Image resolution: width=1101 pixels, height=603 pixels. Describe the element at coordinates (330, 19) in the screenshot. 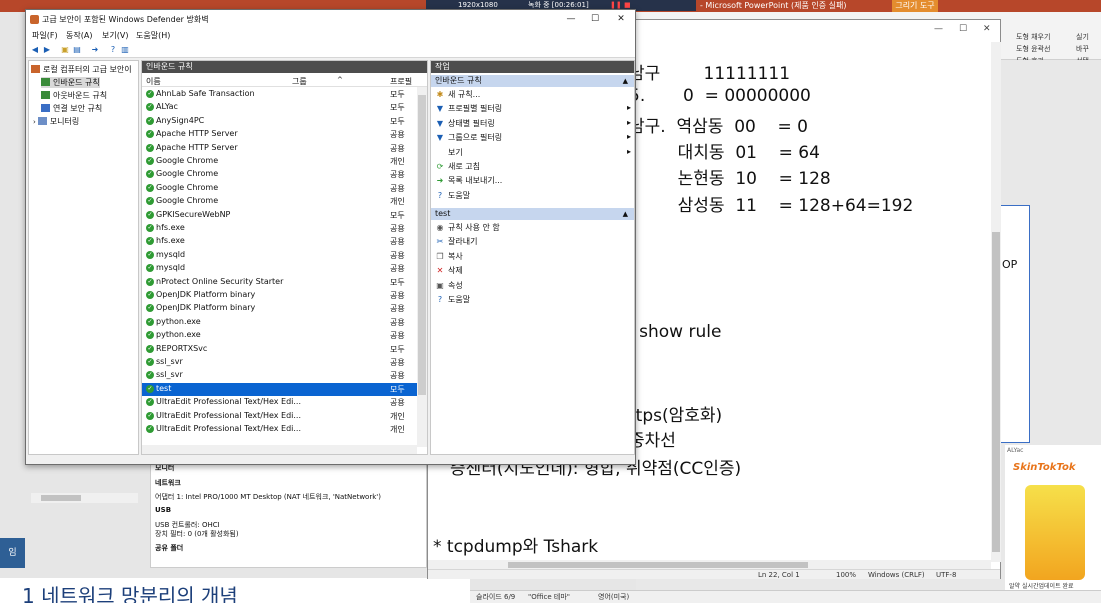

I see `firewall-title-bar: 고급 보안이 포함된 Windows Defender 방화벽 — ☐ ✕` at that location.